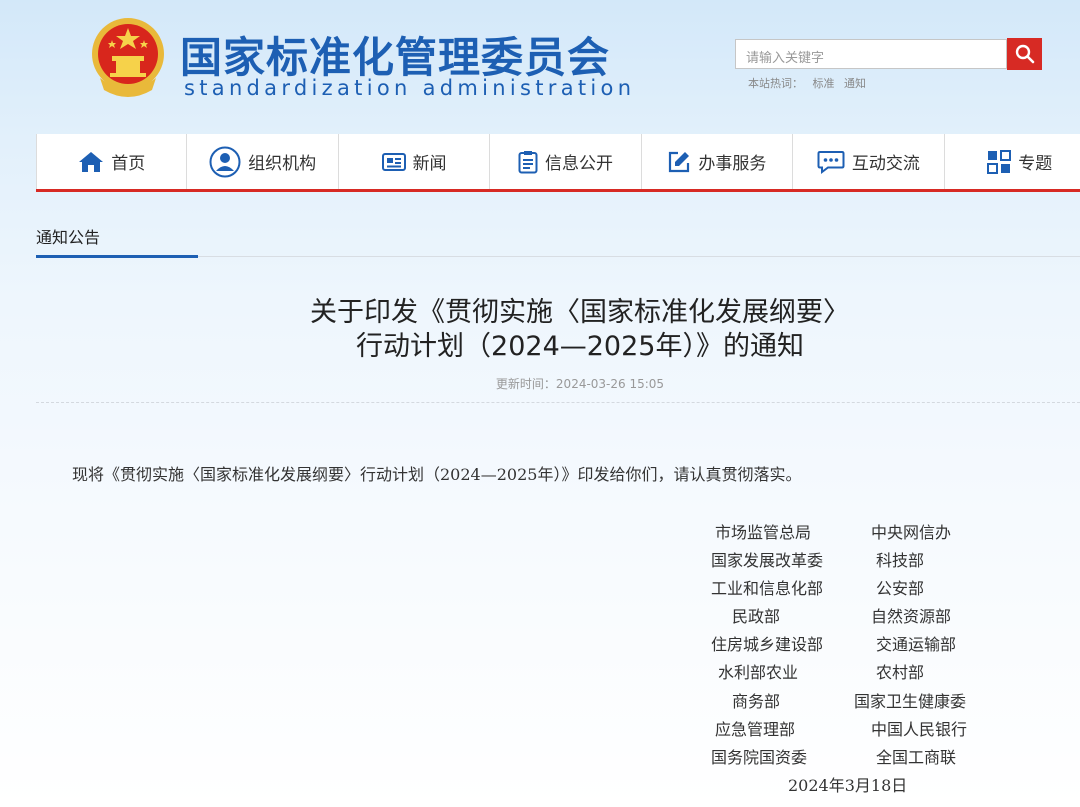  Describe the element at coordinates (528, 161) in the screenshot. I see `clipboard-icon` at that location.